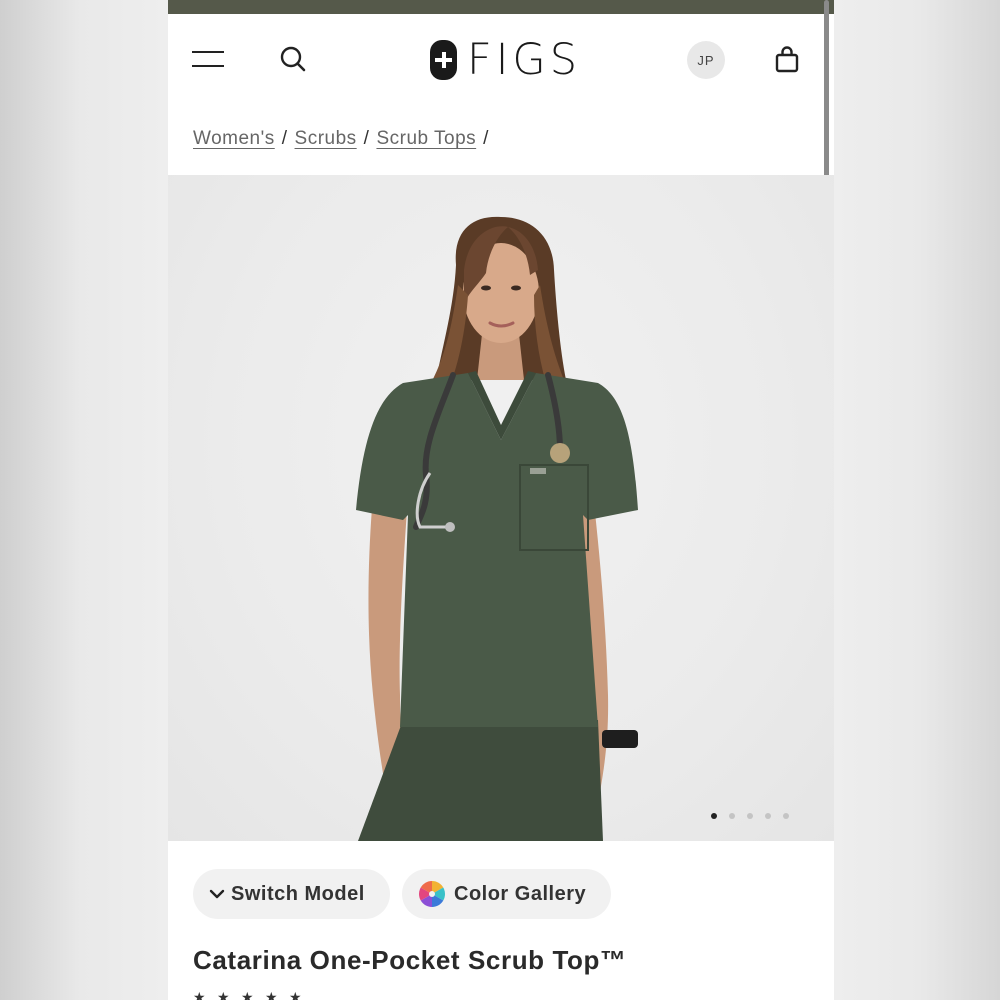 This screenshot has height=1000, width=1000. I want to click on product-title: Catarina One-Pocket Scrub Top™, so click(410, 960).